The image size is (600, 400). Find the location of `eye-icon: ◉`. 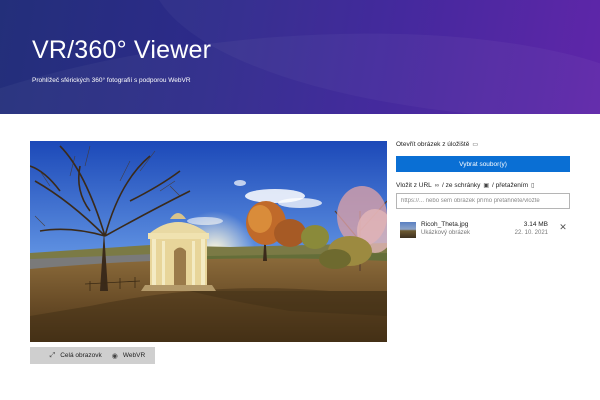

eye-icon: ◉ is located at coordinates (114, 356).